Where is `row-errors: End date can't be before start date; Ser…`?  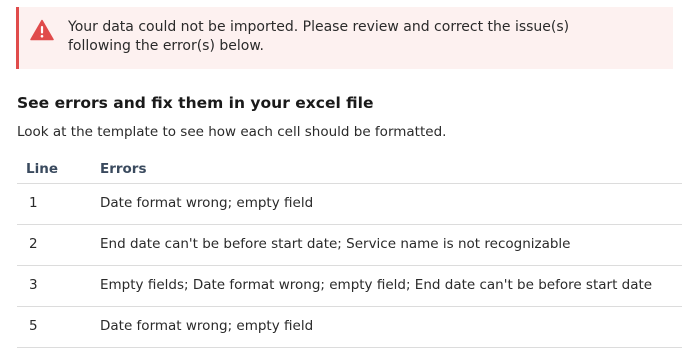 row-errors: End date can't be before start date; Ser… is located at coordinates (335, 244).